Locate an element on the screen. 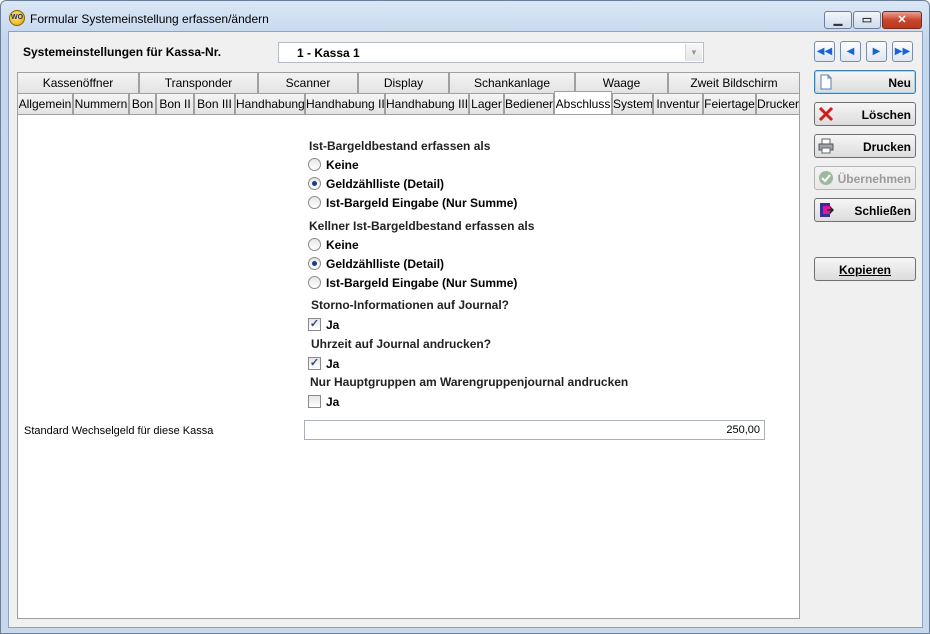 The width and height of the screenshot is (930, 634). tab-kassenoeffner: Kassenöffner is located at coordinates (78, 82).